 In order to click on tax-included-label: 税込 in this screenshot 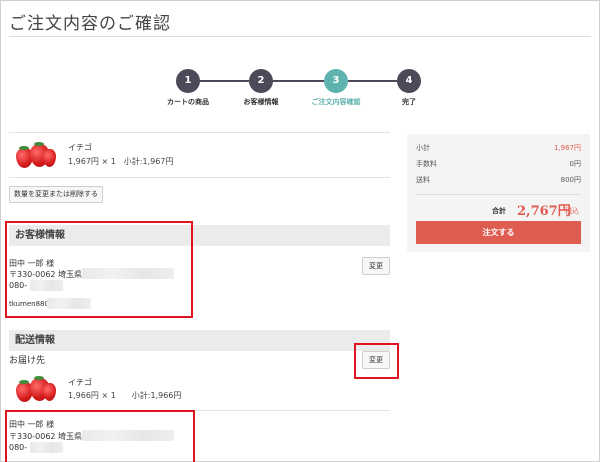, I will do `click(572, 211)`.